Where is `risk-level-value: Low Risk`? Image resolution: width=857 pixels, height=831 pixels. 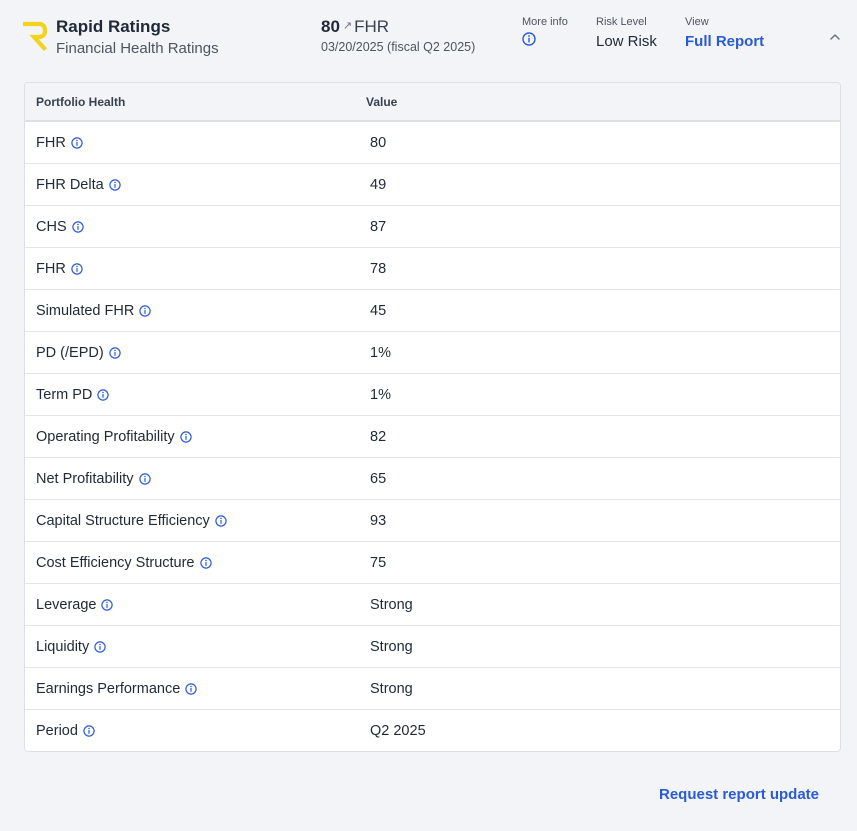
risk-level-value: Low Risk is located at coordinates (626, 41).